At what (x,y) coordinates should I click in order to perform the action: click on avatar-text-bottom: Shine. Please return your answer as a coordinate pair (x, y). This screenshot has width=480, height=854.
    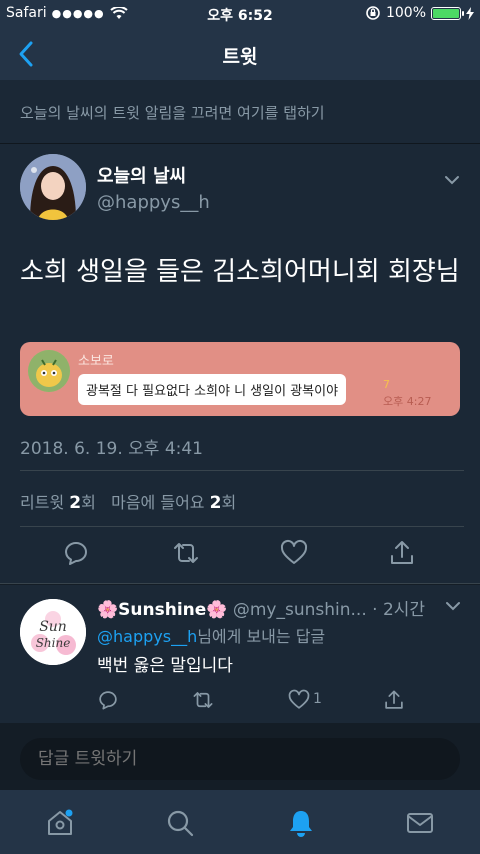
    Looking at the image, I should click on (53, 643).